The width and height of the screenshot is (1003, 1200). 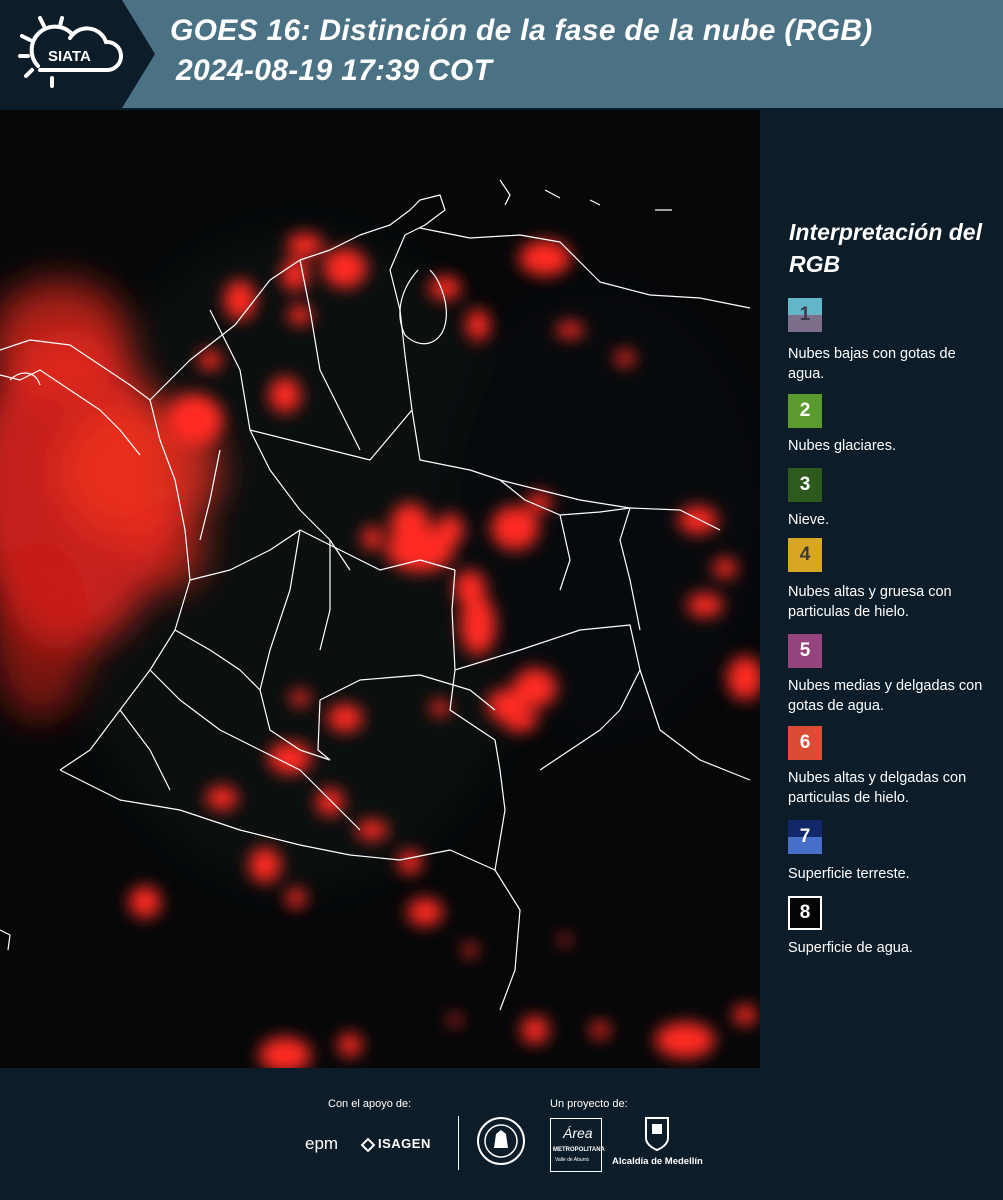 I want to click on legend-title: Interpretación del RGB, so click(x=885, y=248).